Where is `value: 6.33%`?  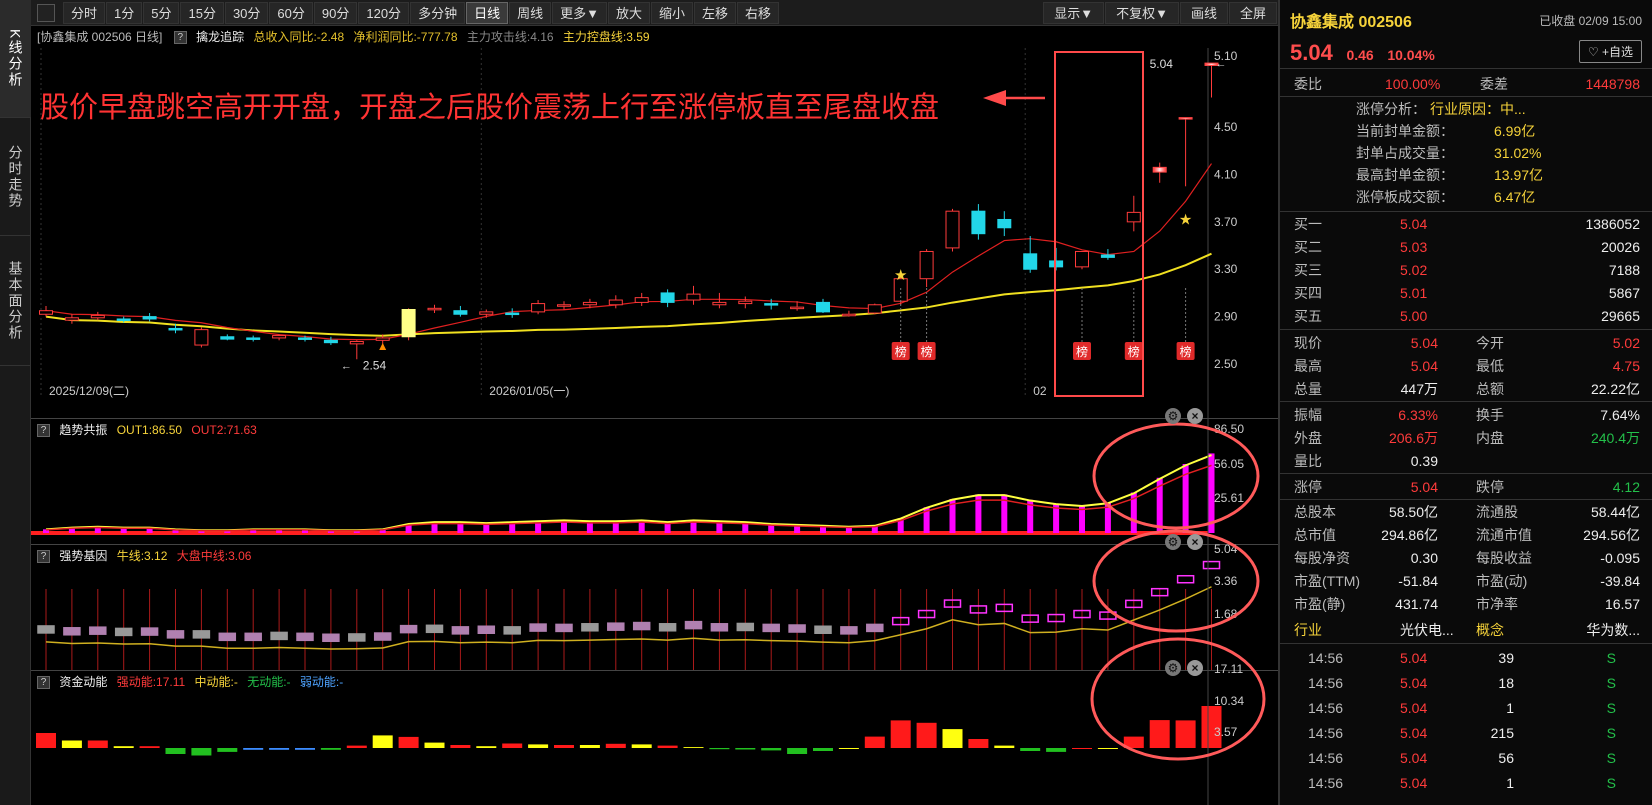 value: 6.33% is located at coordinates (1418, 415).